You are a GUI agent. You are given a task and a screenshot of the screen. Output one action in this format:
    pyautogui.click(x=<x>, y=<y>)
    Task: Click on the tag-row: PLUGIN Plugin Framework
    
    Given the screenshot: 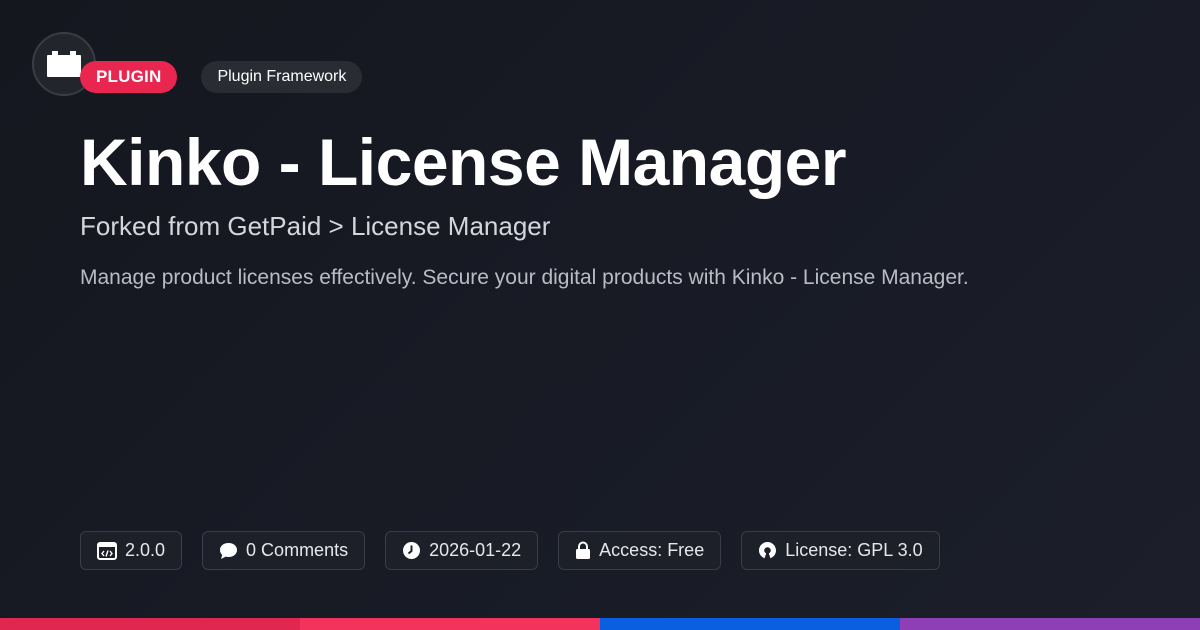 What is the action you would take?
    pyautogui.click(x=221, y=77)
    